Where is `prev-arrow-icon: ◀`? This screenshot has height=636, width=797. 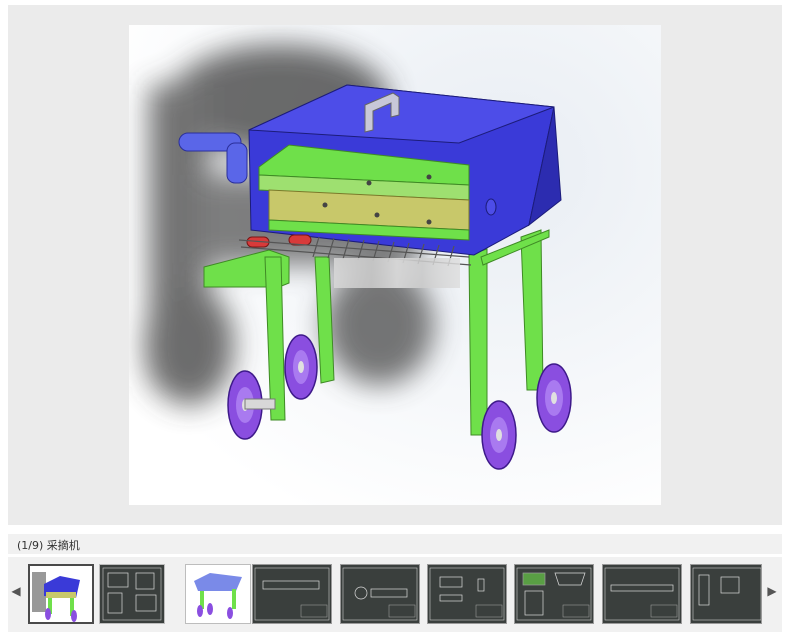
prev-arrow-icon: ◀ is located at coordinates (16, 591).